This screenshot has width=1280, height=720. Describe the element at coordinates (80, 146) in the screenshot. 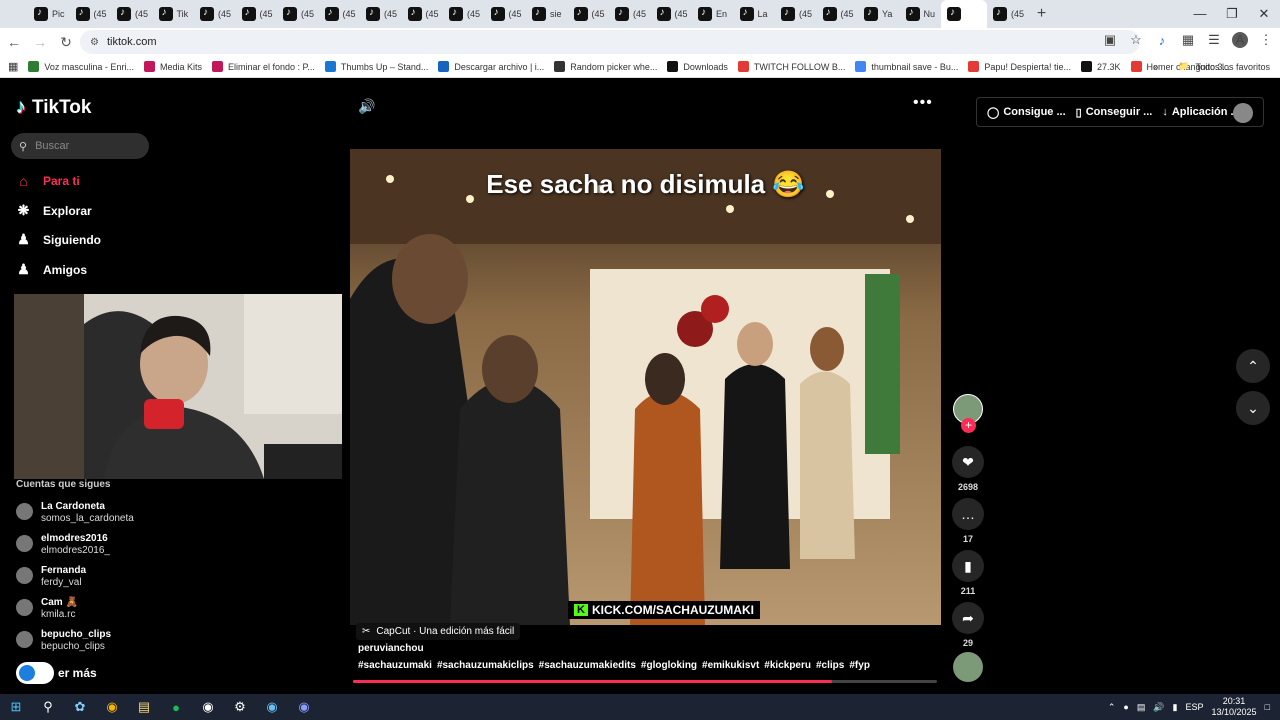

I see `search-input: ⚲ Buscar` at that location.